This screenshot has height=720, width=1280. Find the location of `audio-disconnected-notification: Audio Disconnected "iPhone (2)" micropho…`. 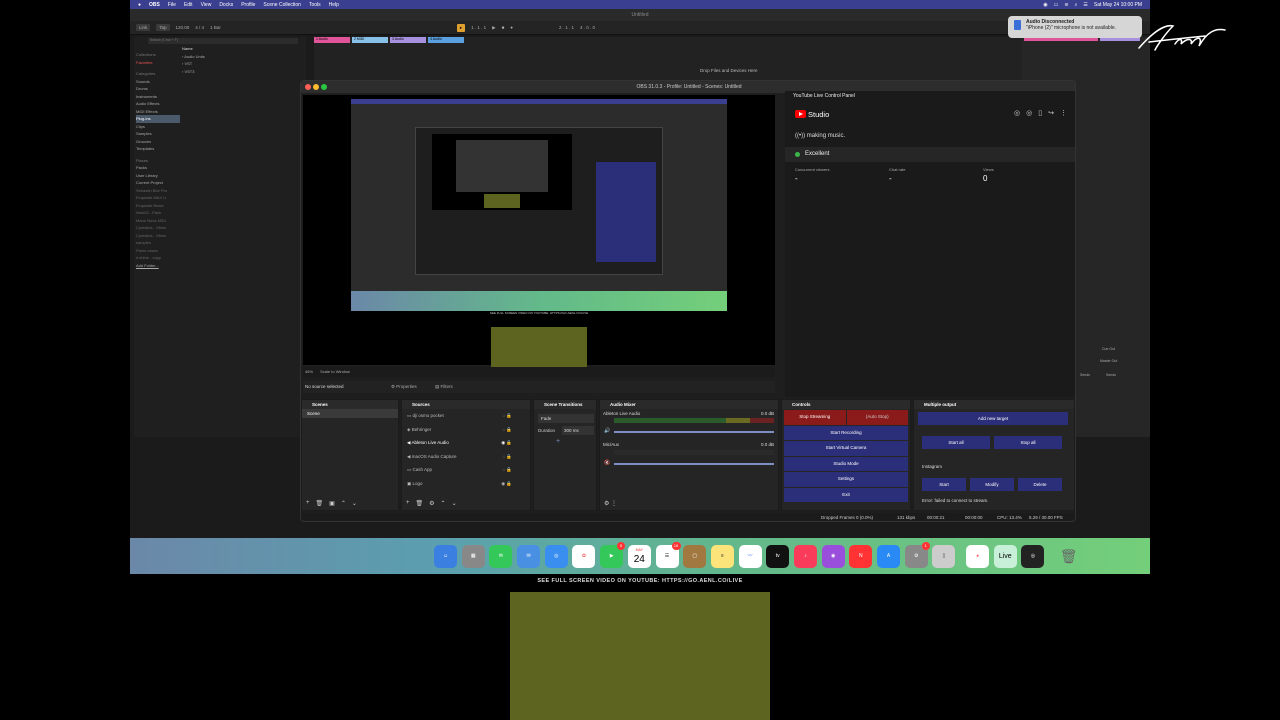

audio-disconnected-notification: Audio Disconnected "iPhone (2)" micropho… is located at coordinates (1075, 27).